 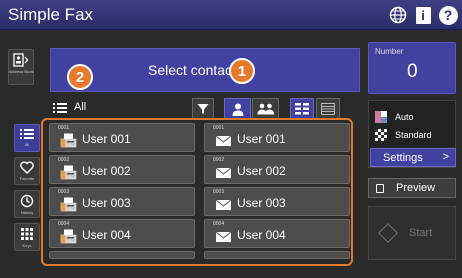 I want to click on person-icon, so click(x=237, y=109).